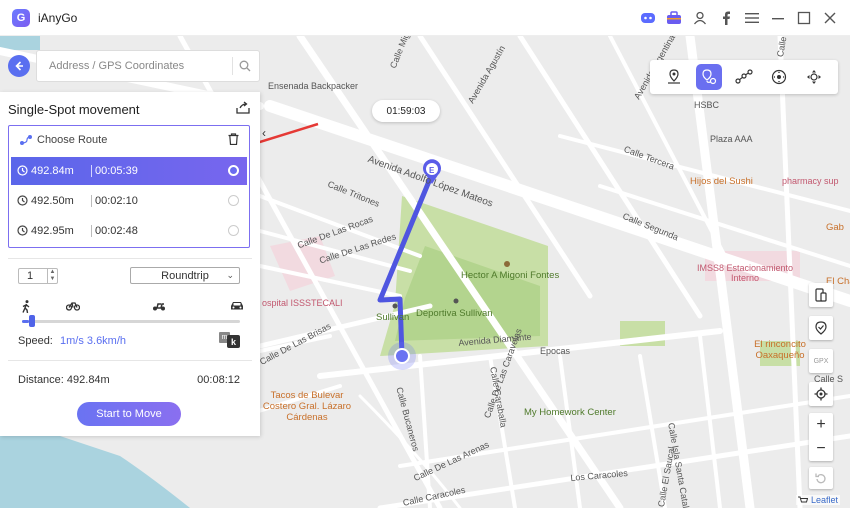  I want to click on map-label: ospital ISSSTECALI, so click(302, 303).